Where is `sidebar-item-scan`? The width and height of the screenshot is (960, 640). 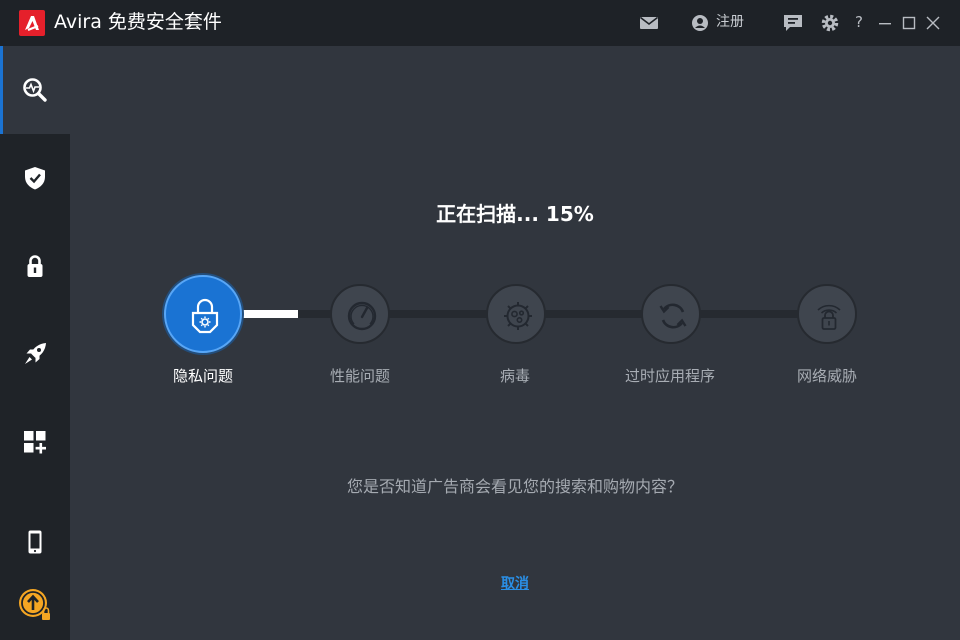 sidebar-item-scan is located at coordinates (35, 90).